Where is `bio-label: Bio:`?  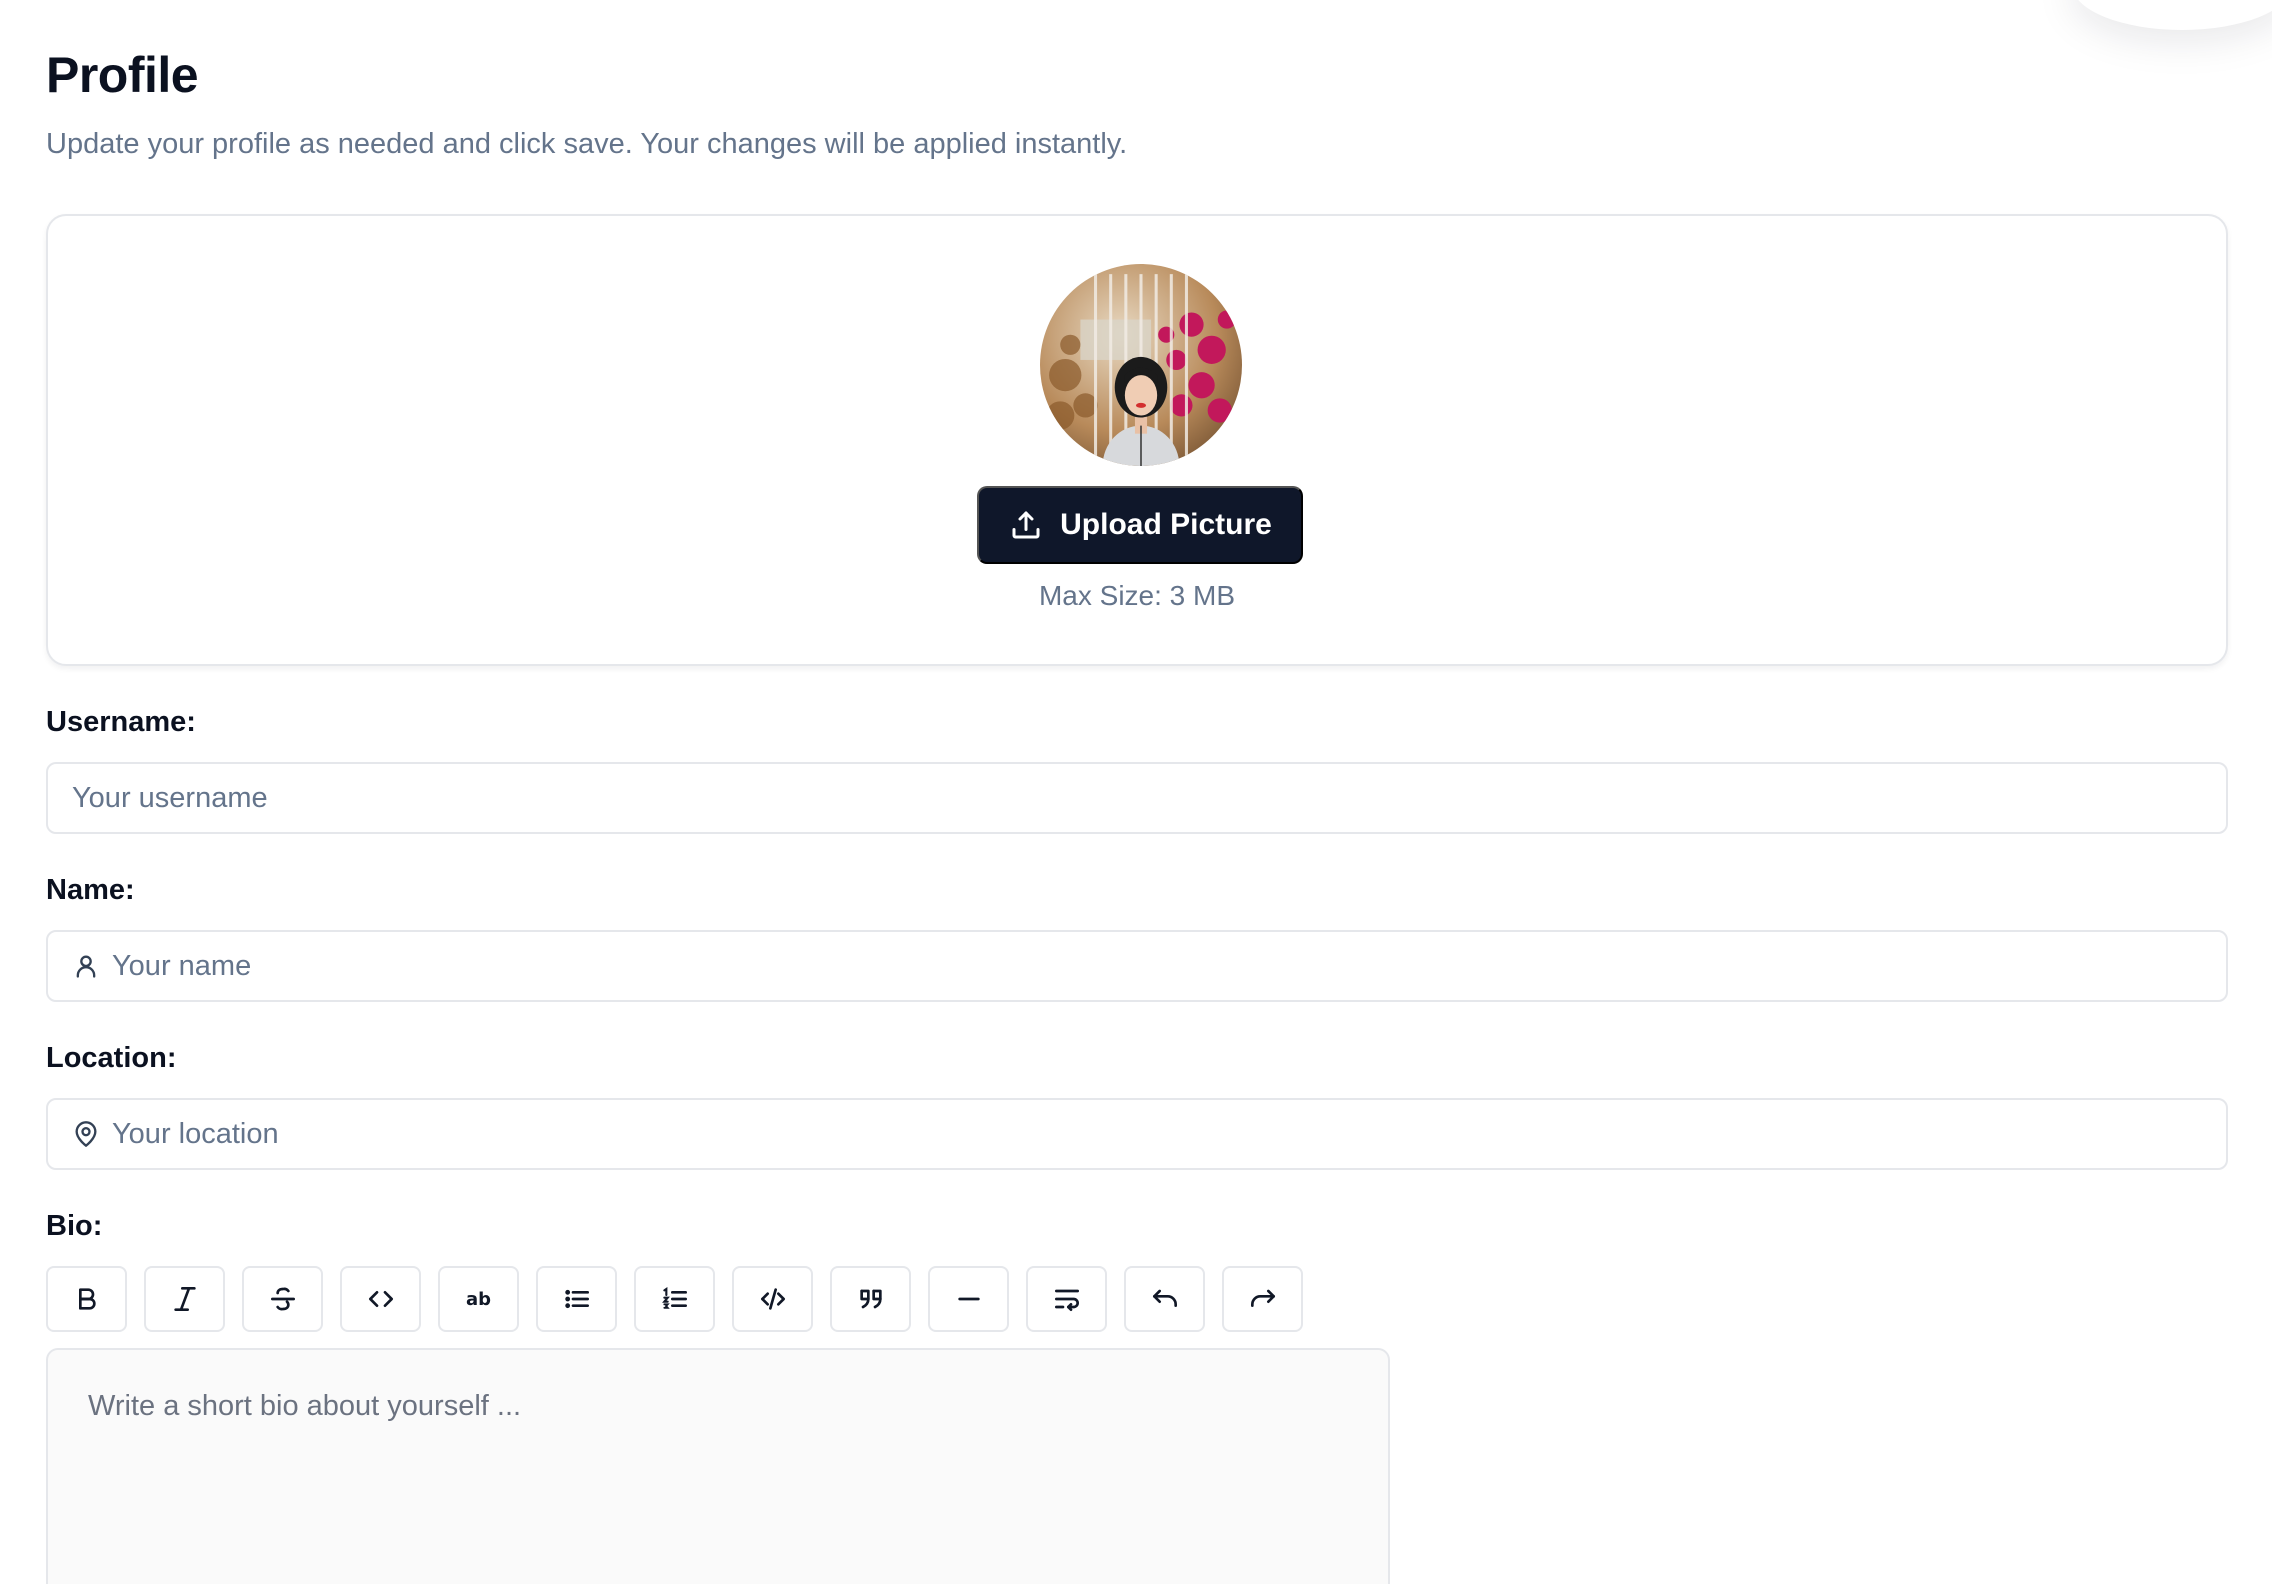
bio-label: Bio: is located at coordinates (74, 1226).